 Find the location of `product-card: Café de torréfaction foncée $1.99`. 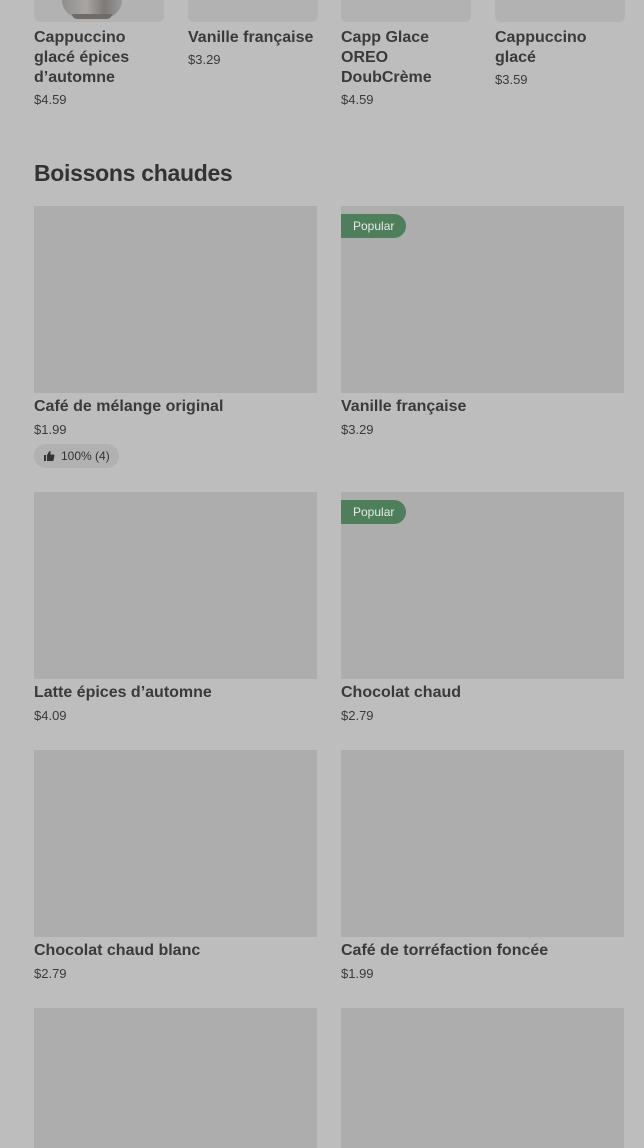

product-card: Café de torréfaction foncée $1.99 is located at coordinates (482, 870).